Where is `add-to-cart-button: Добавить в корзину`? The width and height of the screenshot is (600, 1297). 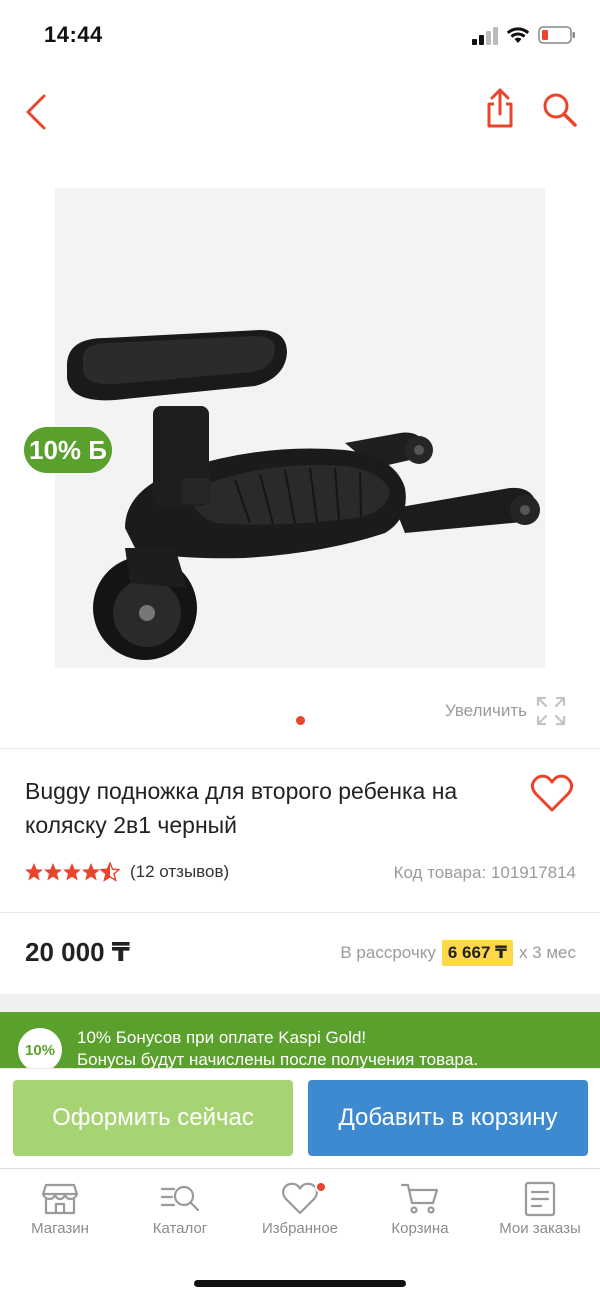 add-to-cart-button: Добавить в корзину is located at coordinates (448, 1118).